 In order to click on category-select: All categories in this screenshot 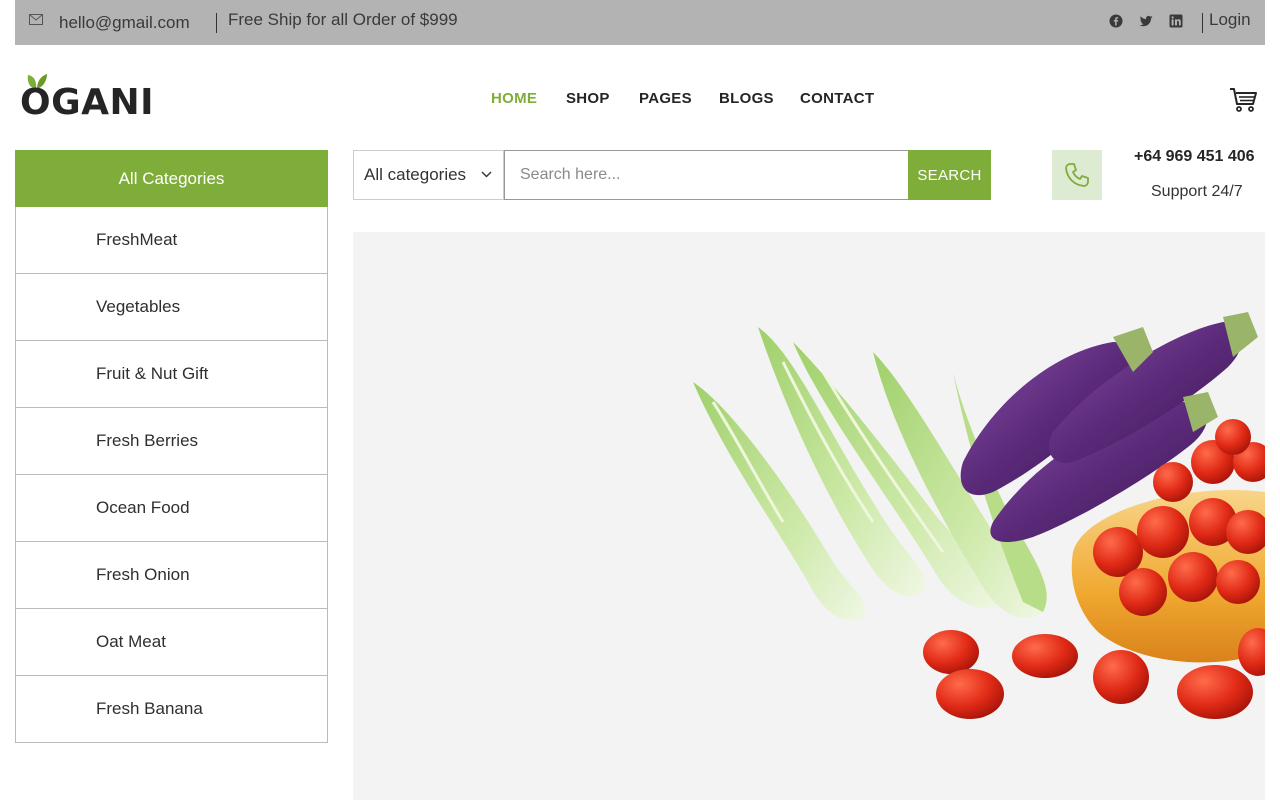, I will do `click(428, 175)`.